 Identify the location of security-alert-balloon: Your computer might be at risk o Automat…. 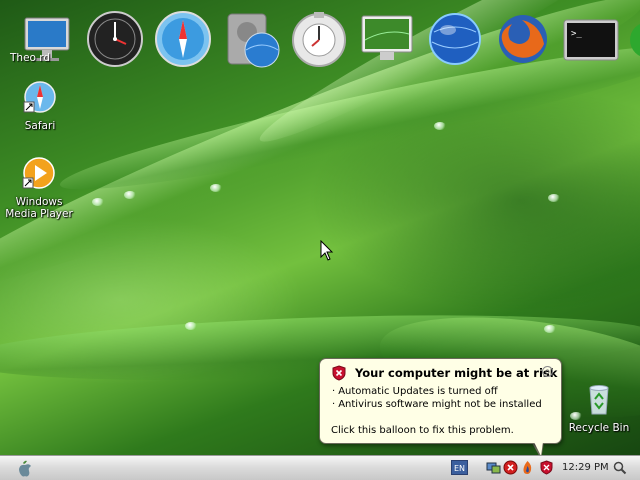
(440, 401).